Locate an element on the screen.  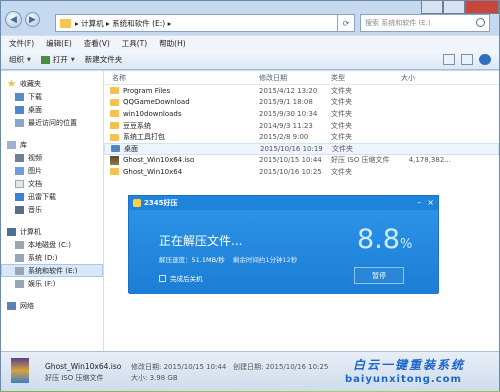
sidebar-favorites: 收藏夹 is located at coordinates (52, 83).